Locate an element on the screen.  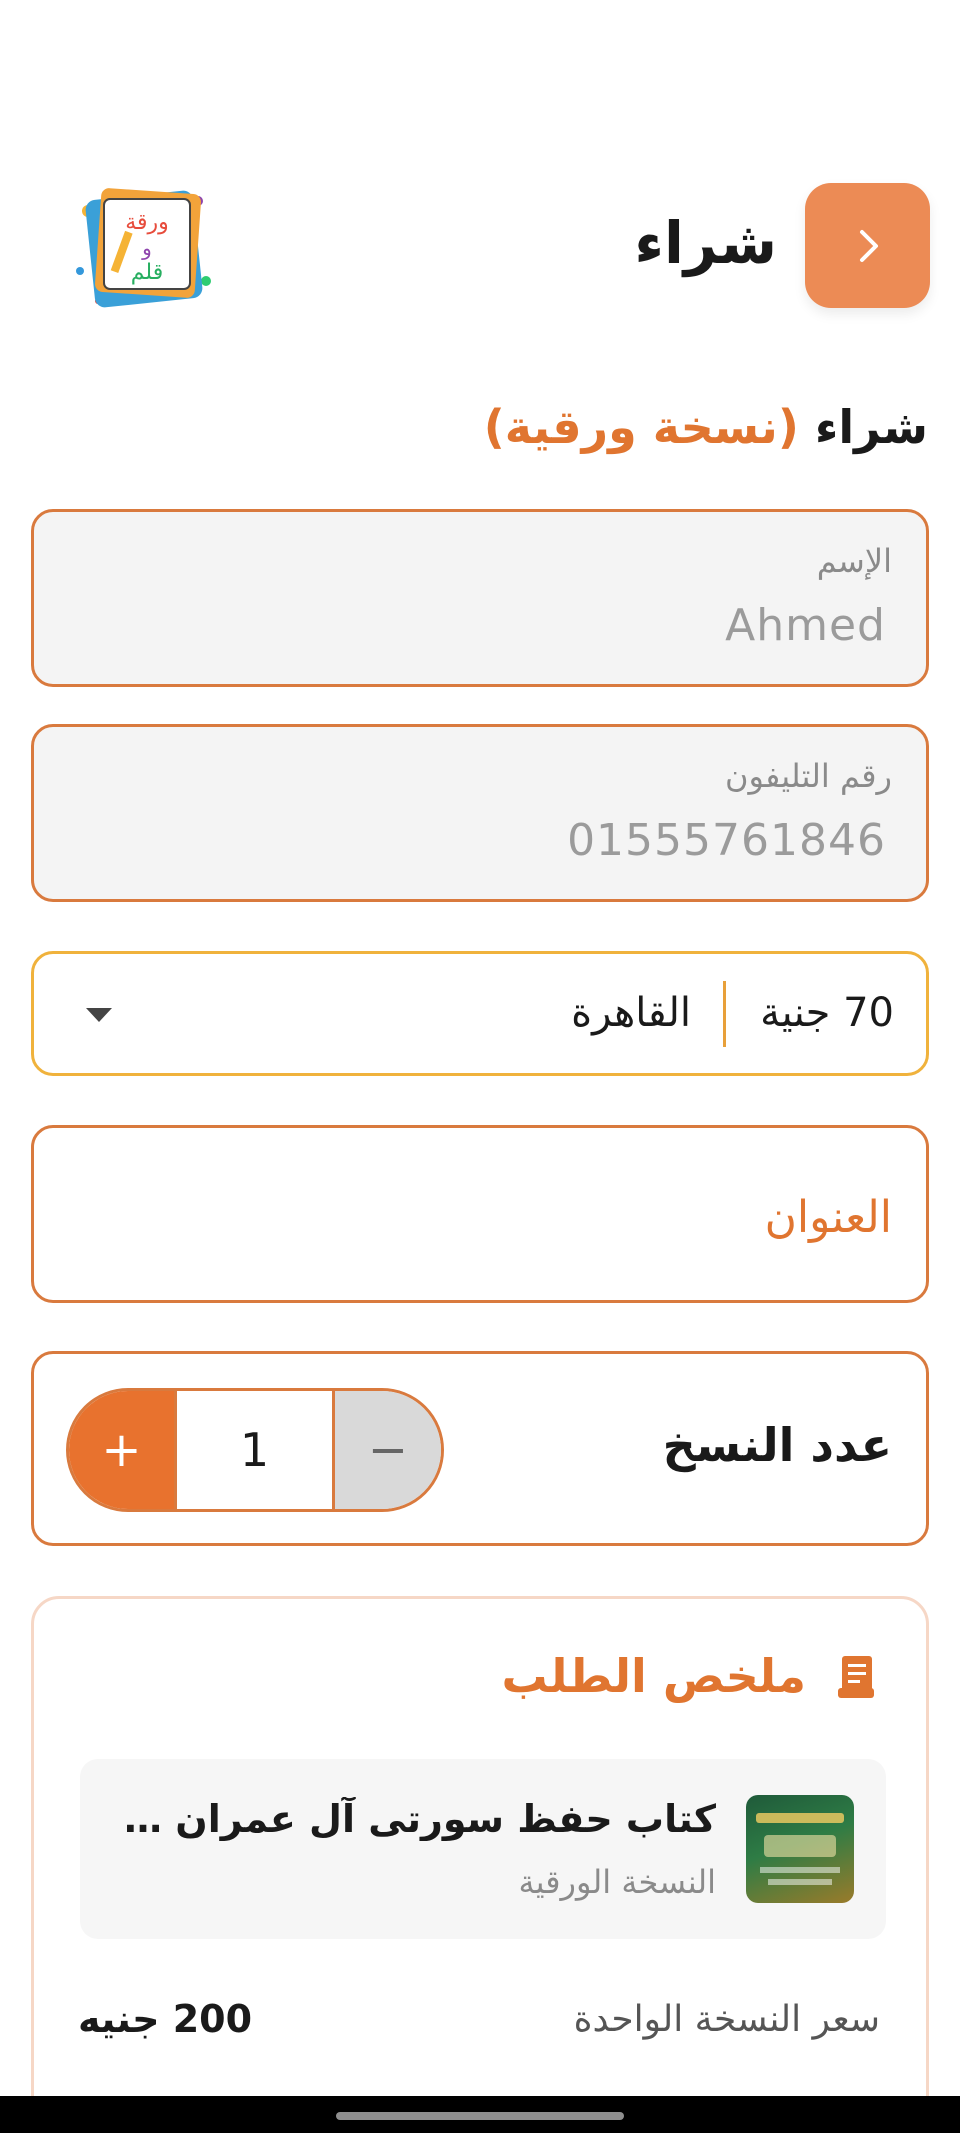
home-gesture-handle is located at coordinates (480, 2116).